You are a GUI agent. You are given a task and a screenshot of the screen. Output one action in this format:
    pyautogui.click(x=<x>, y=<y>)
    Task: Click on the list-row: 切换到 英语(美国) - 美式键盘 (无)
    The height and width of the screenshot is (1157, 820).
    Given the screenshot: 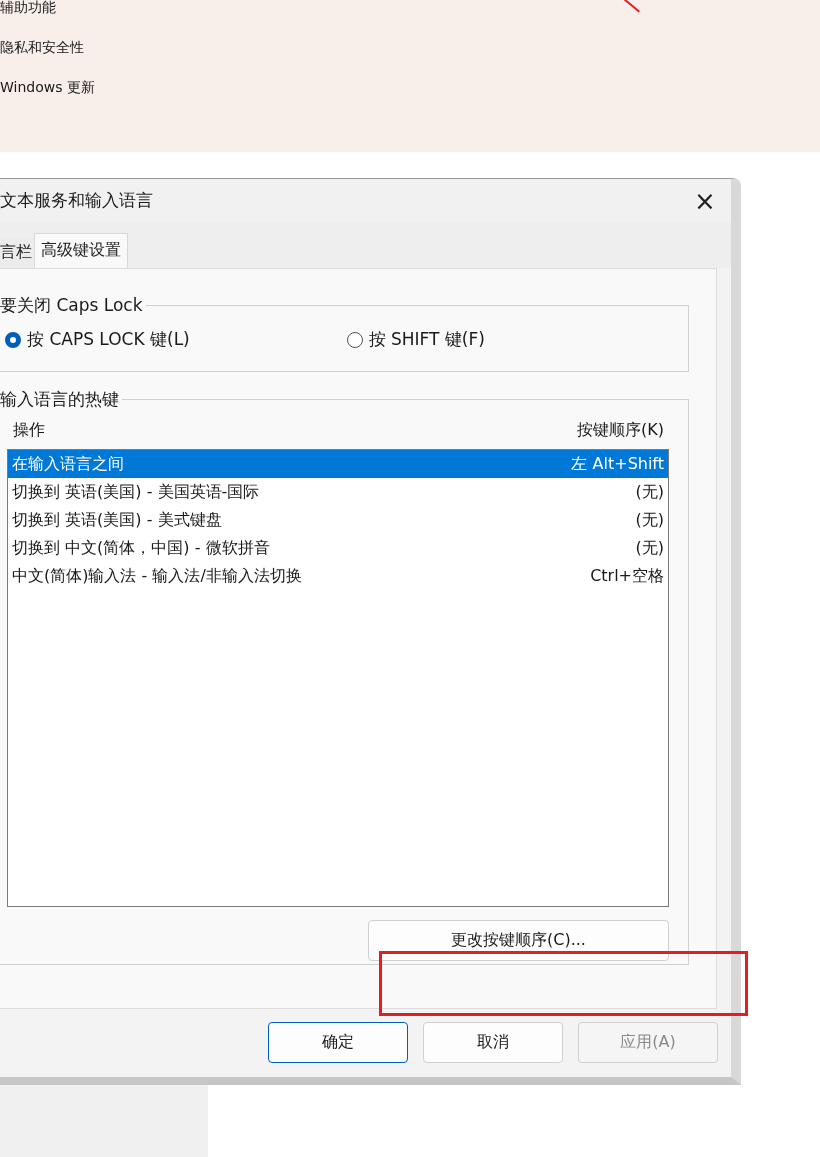 What is the action you would take?
    pyautogui.click(x=338, y=520)
    